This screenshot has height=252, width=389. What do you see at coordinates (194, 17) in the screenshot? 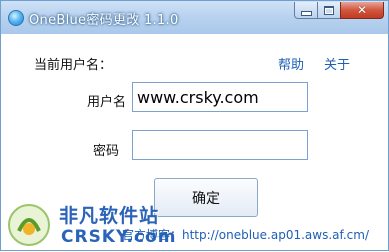
I see `title-bar: OneBlue密码更改 1.1.0 ✕` at bounding box center [194, 17].